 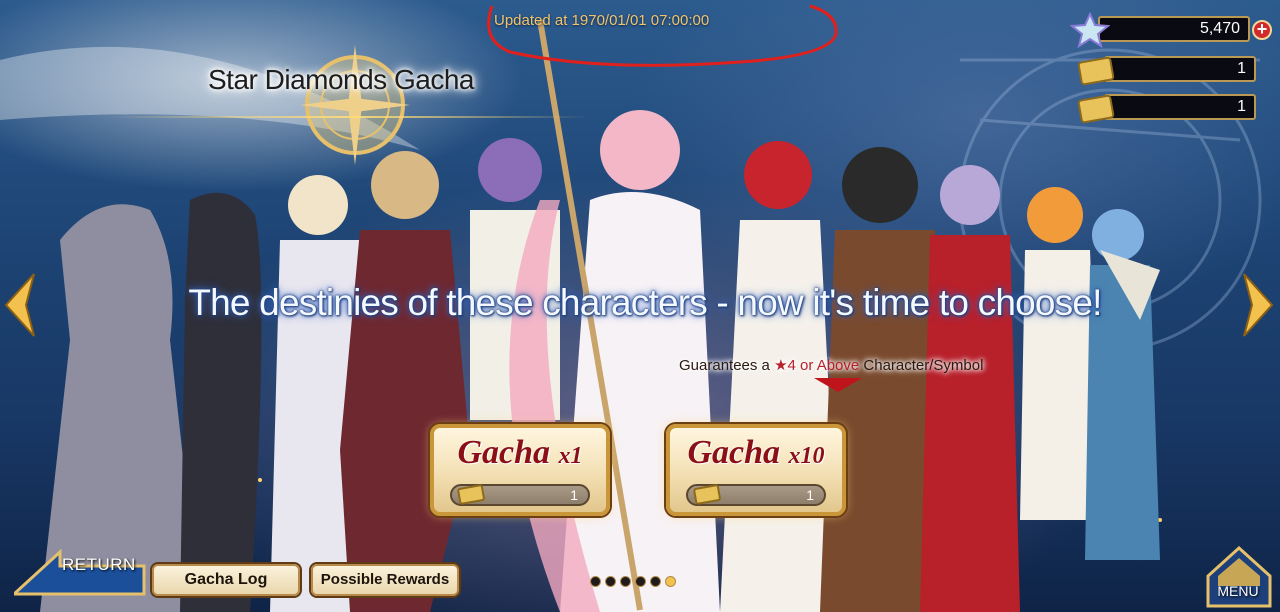 What do you see at coordinates (806, 456) in the screenshot?
I see `gacha-x10-multiplier: x10` at bounding box center [806, 456].